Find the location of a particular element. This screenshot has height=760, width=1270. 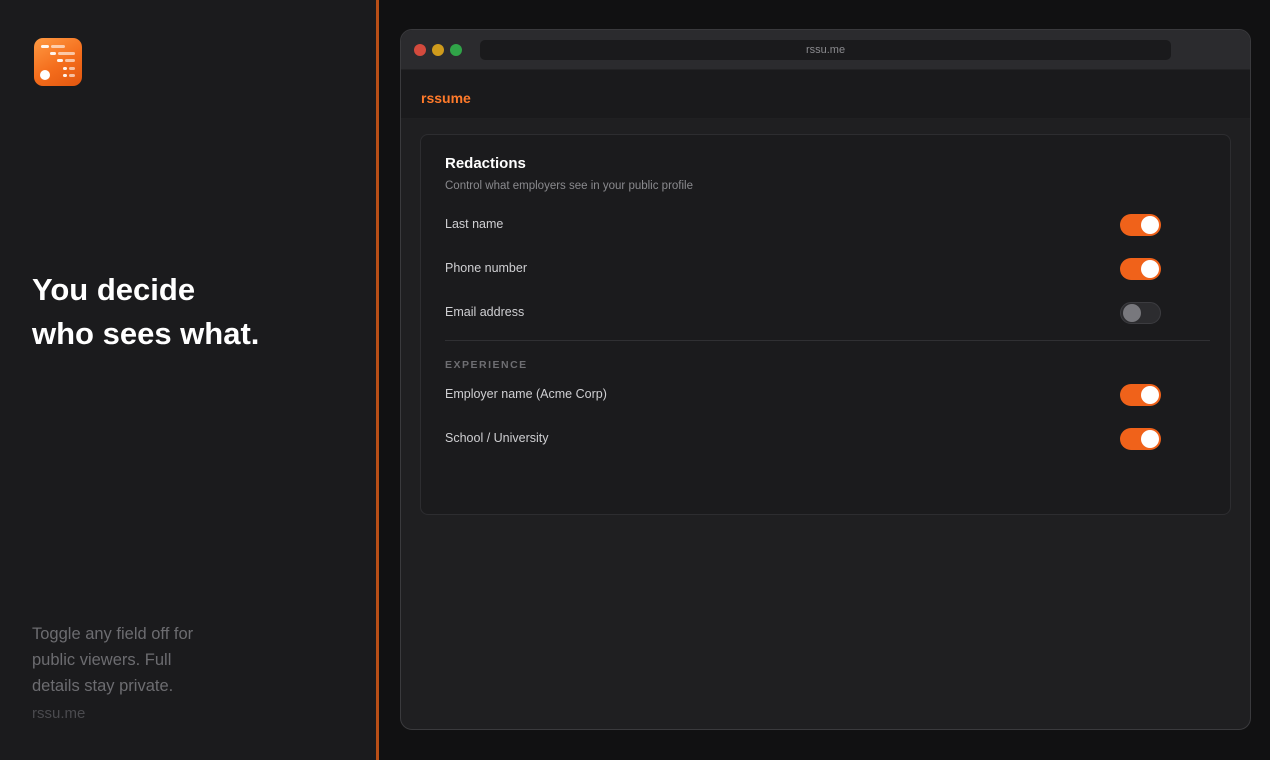

app-header: rssume is located at coordinates (825, 94).